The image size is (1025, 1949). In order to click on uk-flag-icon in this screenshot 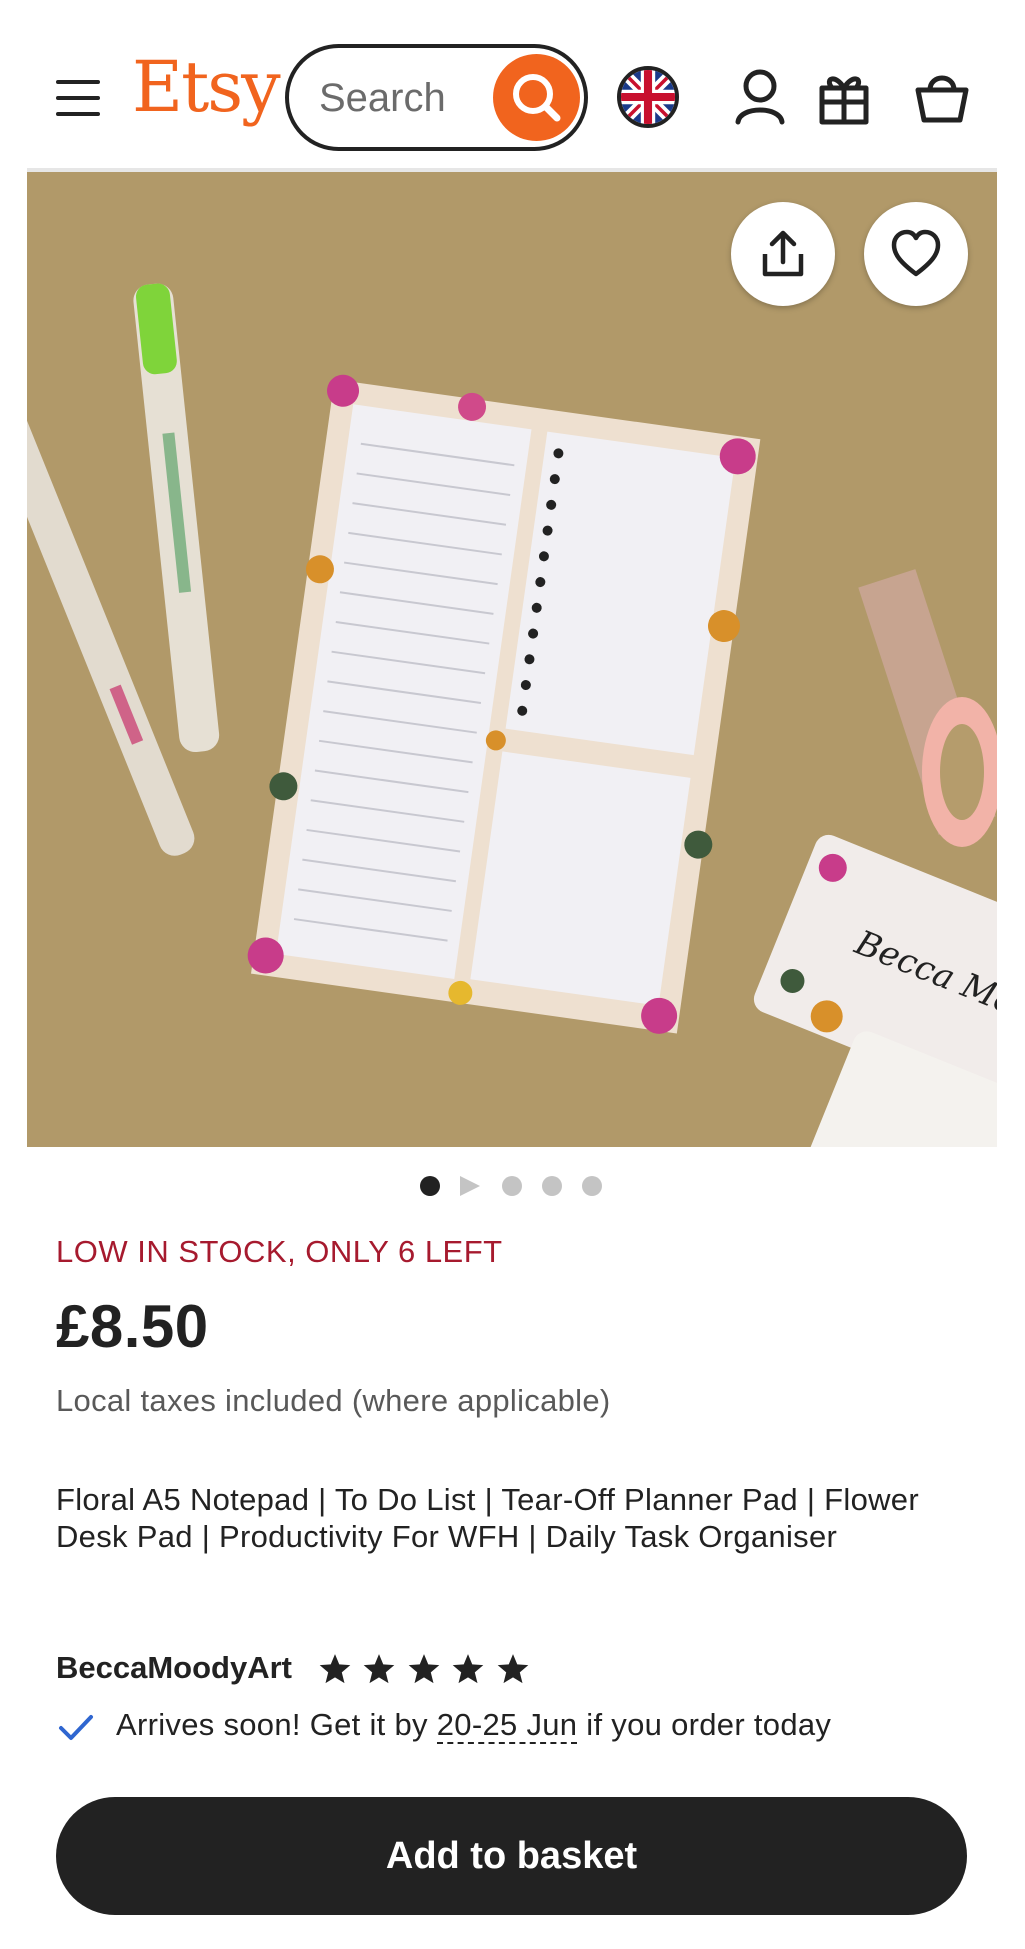, I will do `click(648, 97)`.